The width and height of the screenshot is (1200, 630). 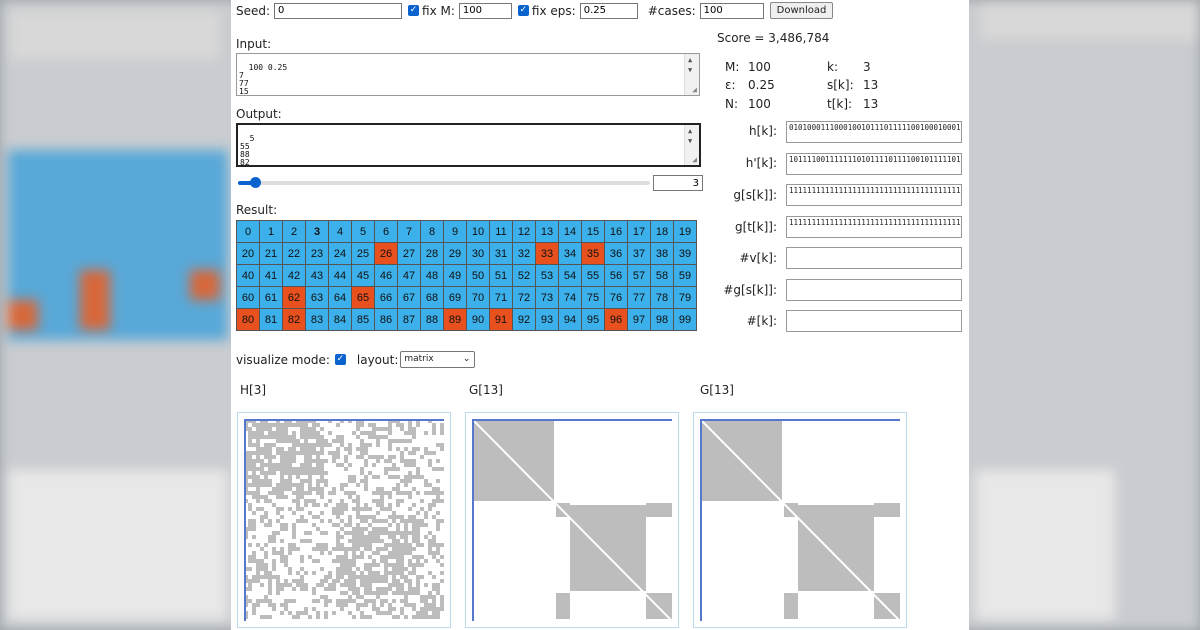 I want to click on matrix-g2-svg, so click(x=800, y=520).